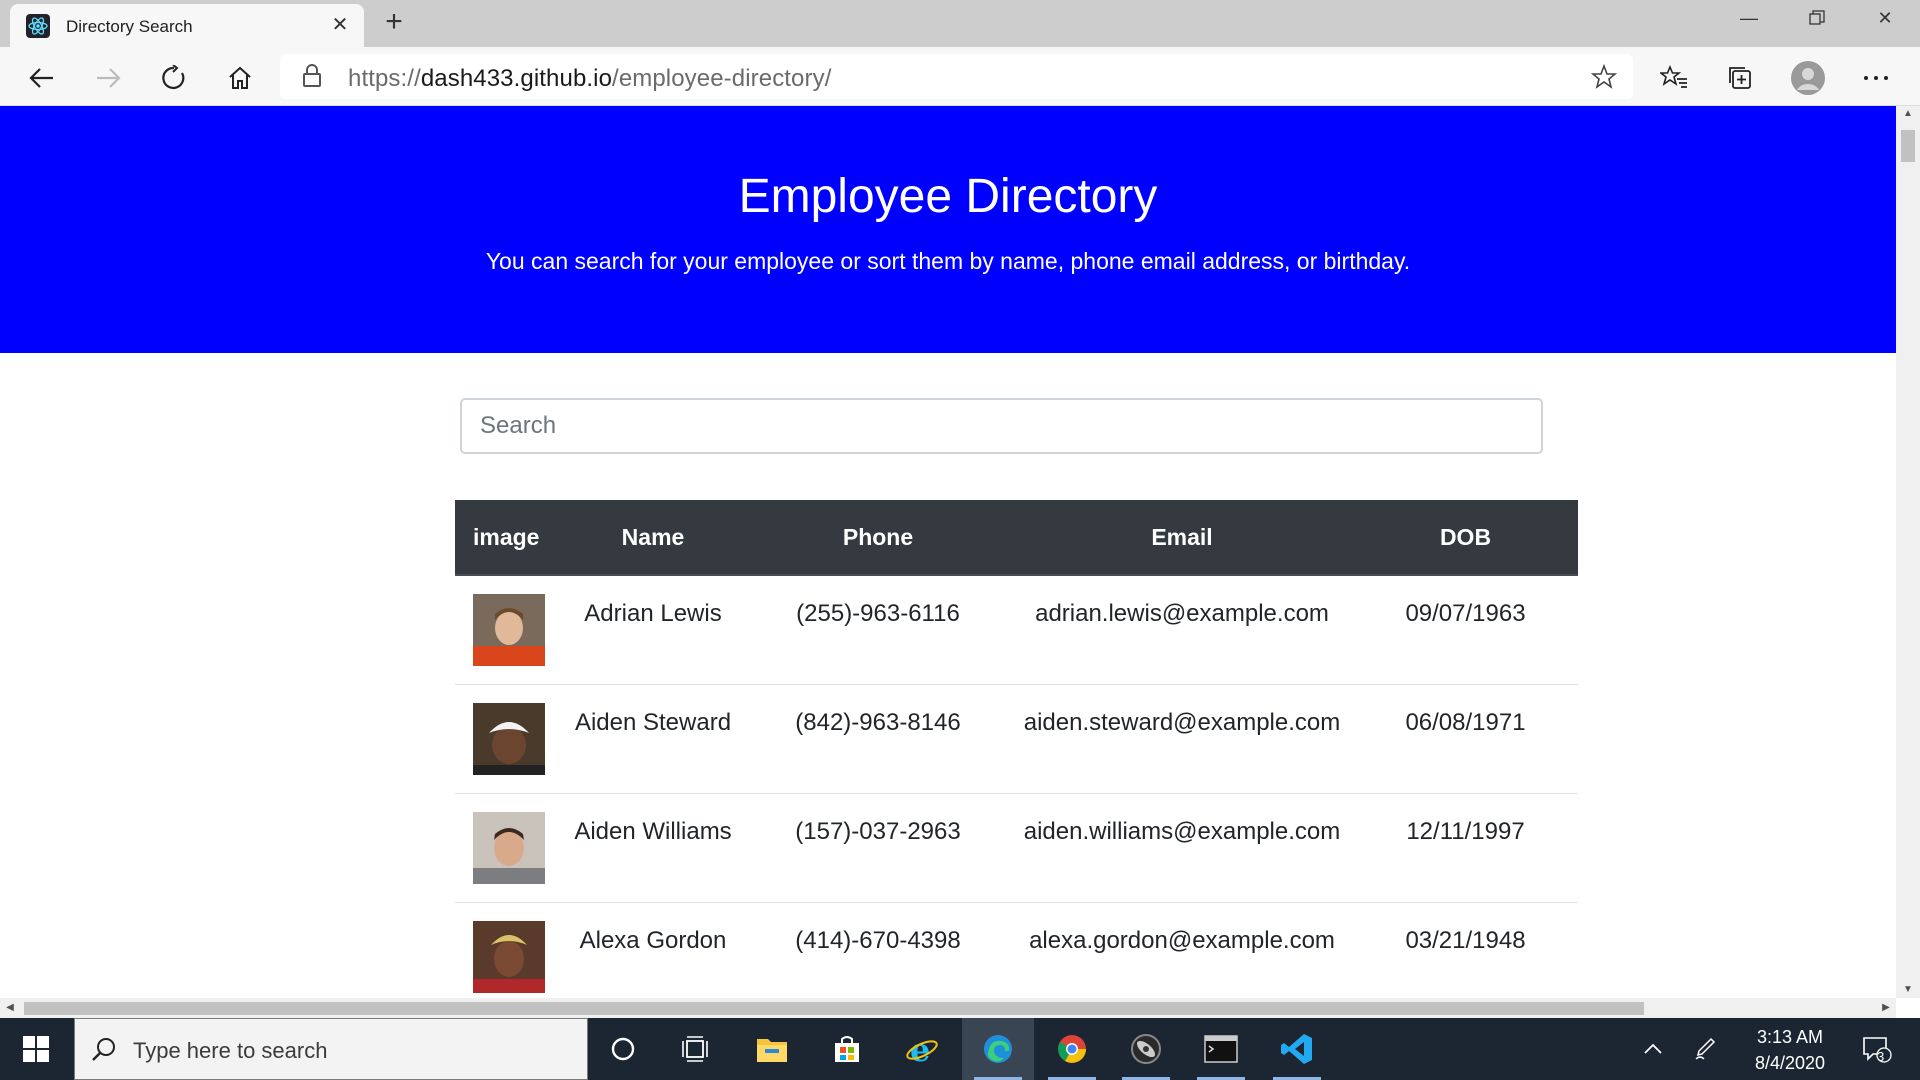  I want to click on tab-title: Directory Search, so click(129, 26).